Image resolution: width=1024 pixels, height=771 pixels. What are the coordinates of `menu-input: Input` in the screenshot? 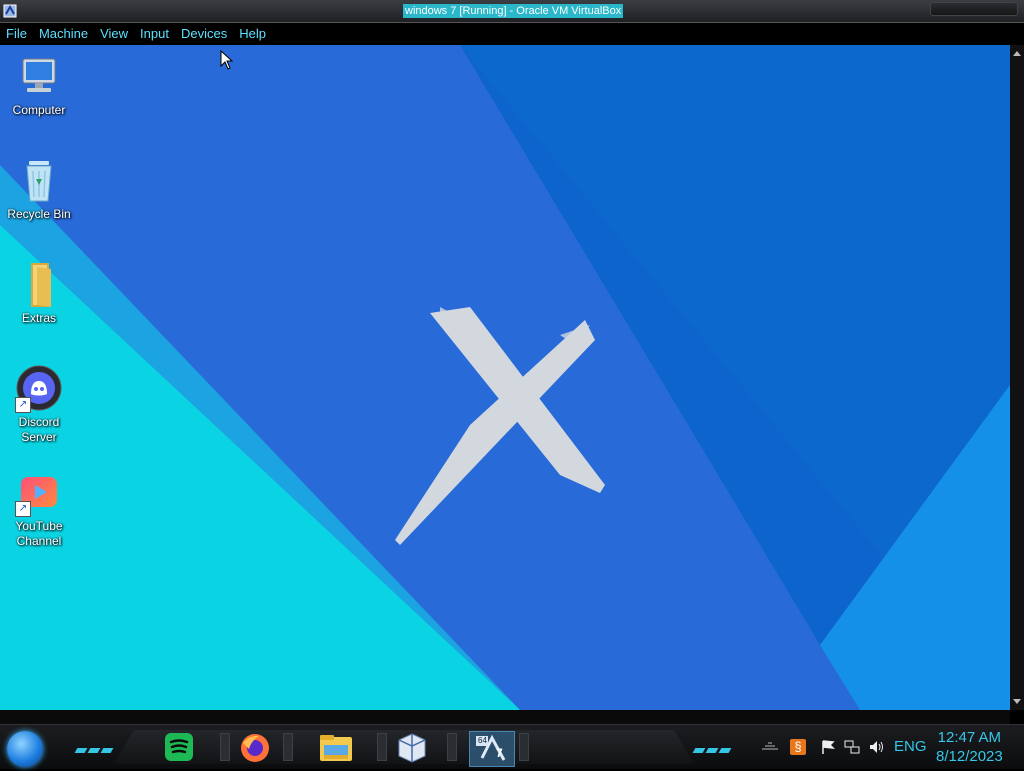 It's located at (154, 34).